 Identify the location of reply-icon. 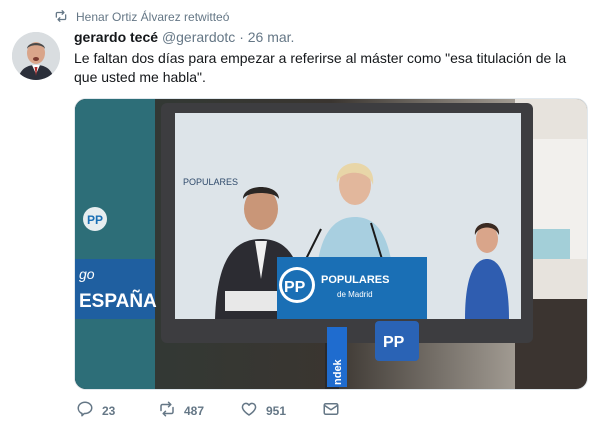
(85, 410).